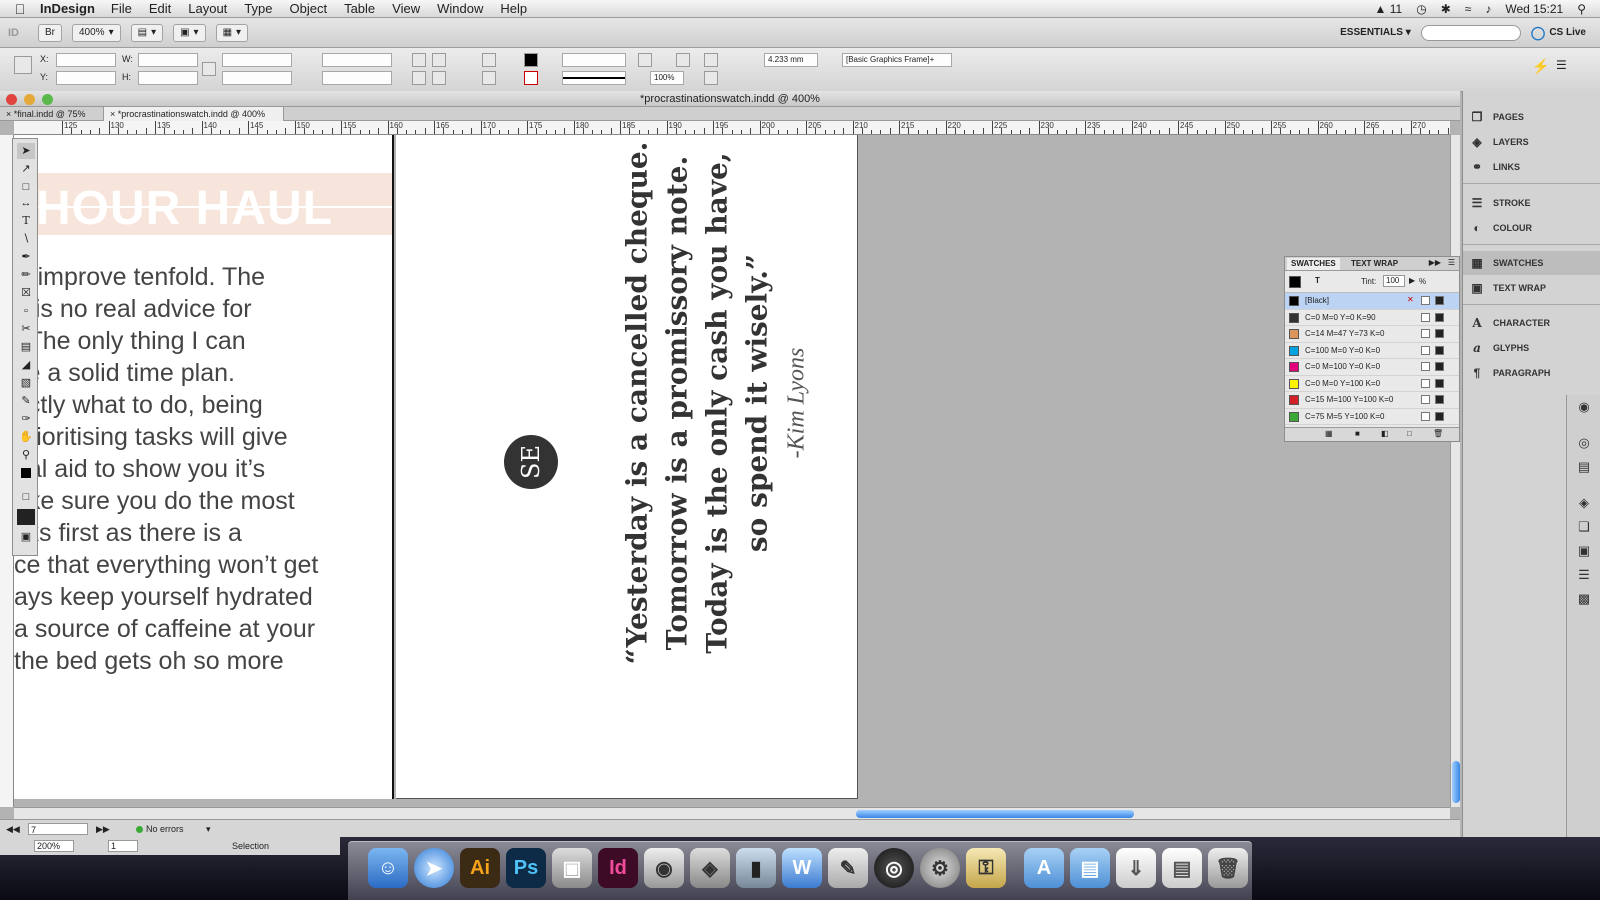 The height and width of the screenshot is (900, 1600). I want to click on w-field, so click(168, 60).